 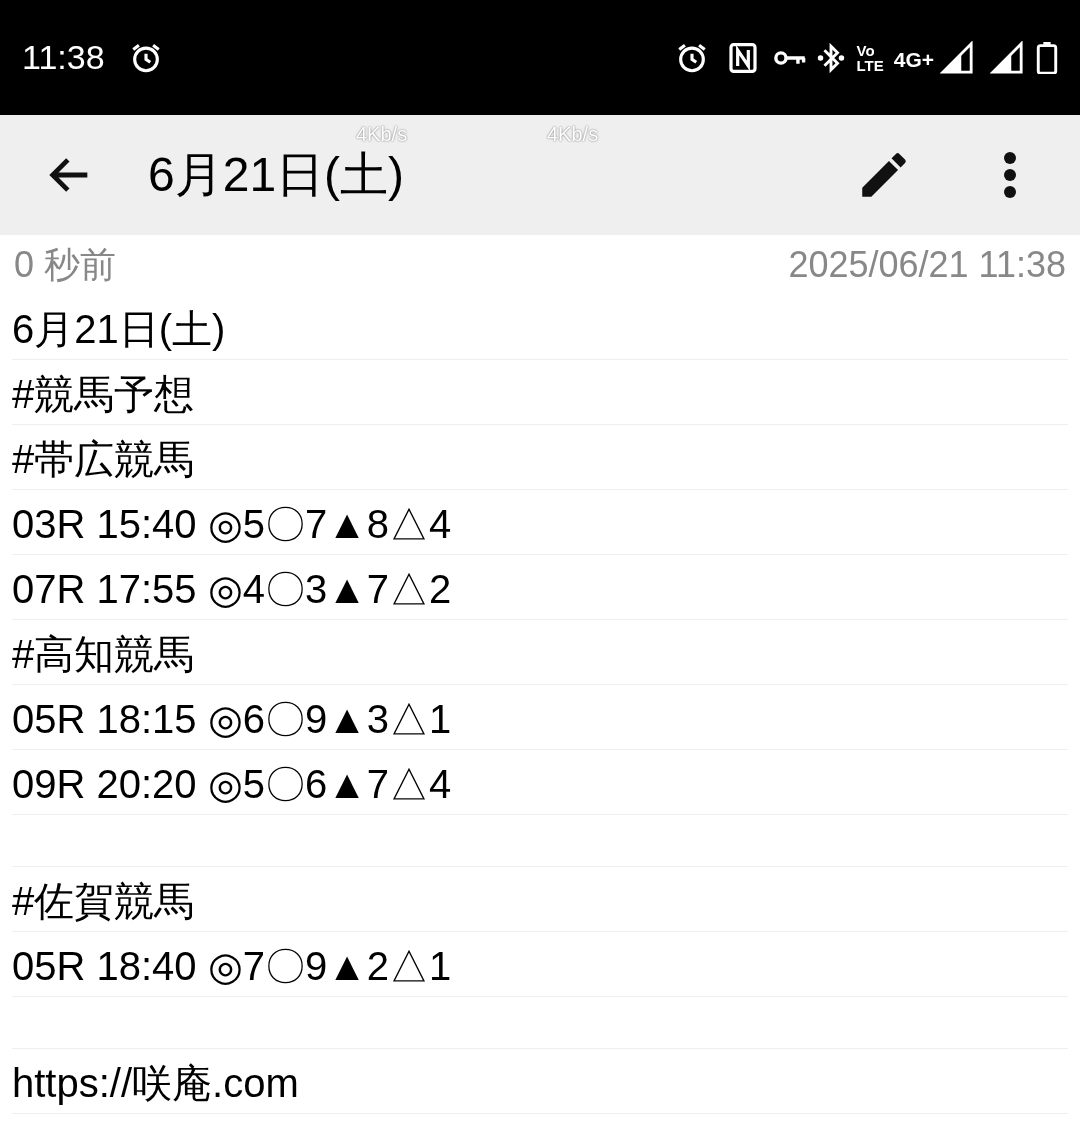 What do you see at coordinates (103, 459) in the screenshot?
I see `note-line: #帯広競馬` at bounding box center [103, 459].